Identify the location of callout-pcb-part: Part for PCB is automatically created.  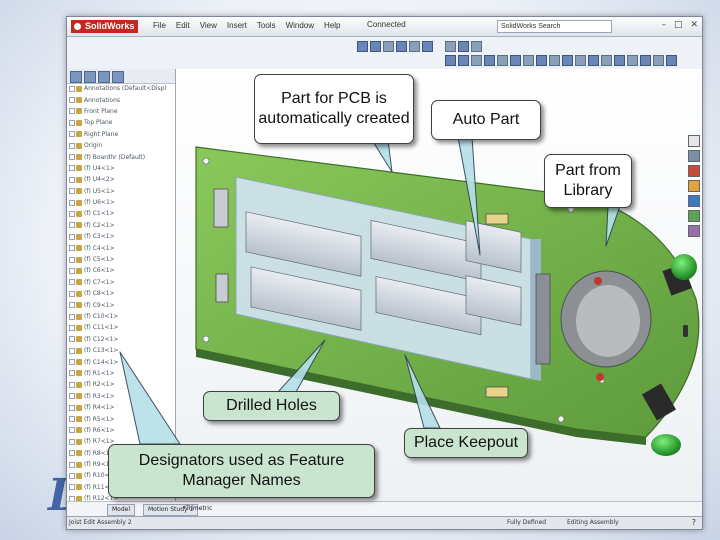
(334, 109).